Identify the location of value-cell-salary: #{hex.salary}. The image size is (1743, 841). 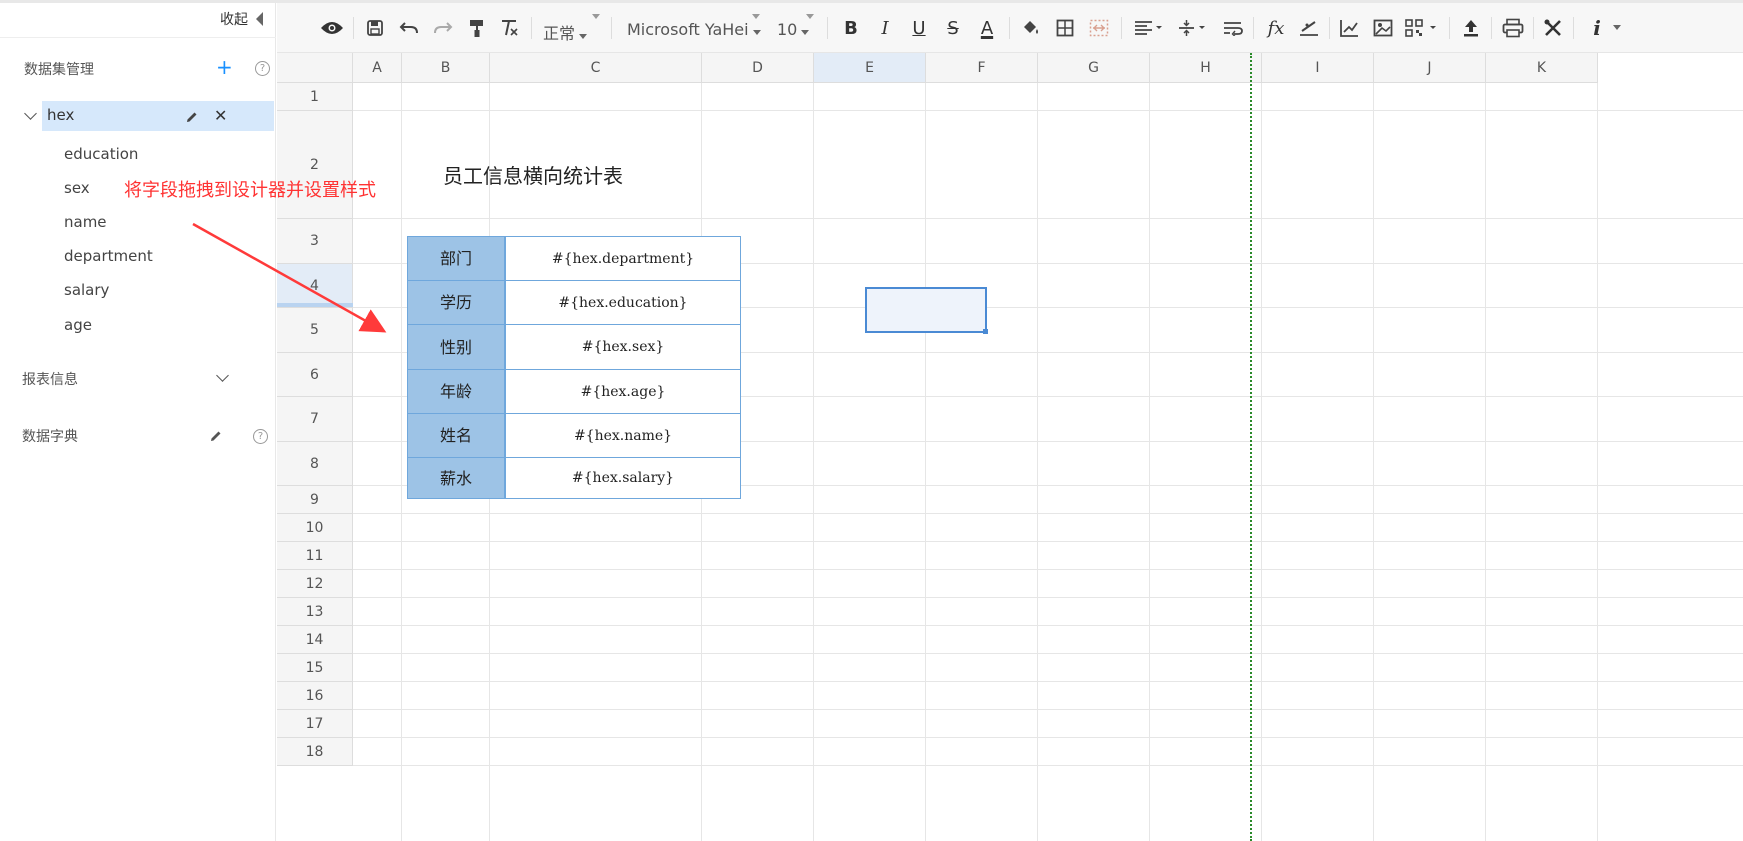
(623, 478).